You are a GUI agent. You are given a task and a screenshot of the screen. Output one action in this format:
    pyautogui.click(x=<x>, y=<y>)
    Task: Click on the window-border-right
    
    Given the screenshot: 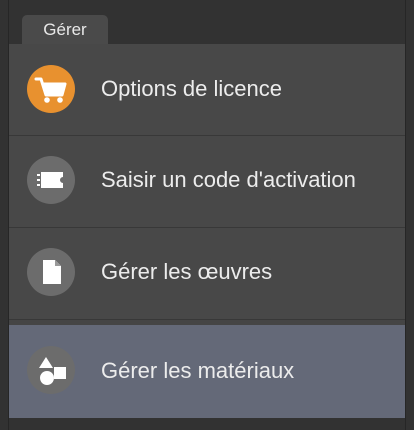 What is the action you would take?
    pyautogui.click(x=405, y=215)
    